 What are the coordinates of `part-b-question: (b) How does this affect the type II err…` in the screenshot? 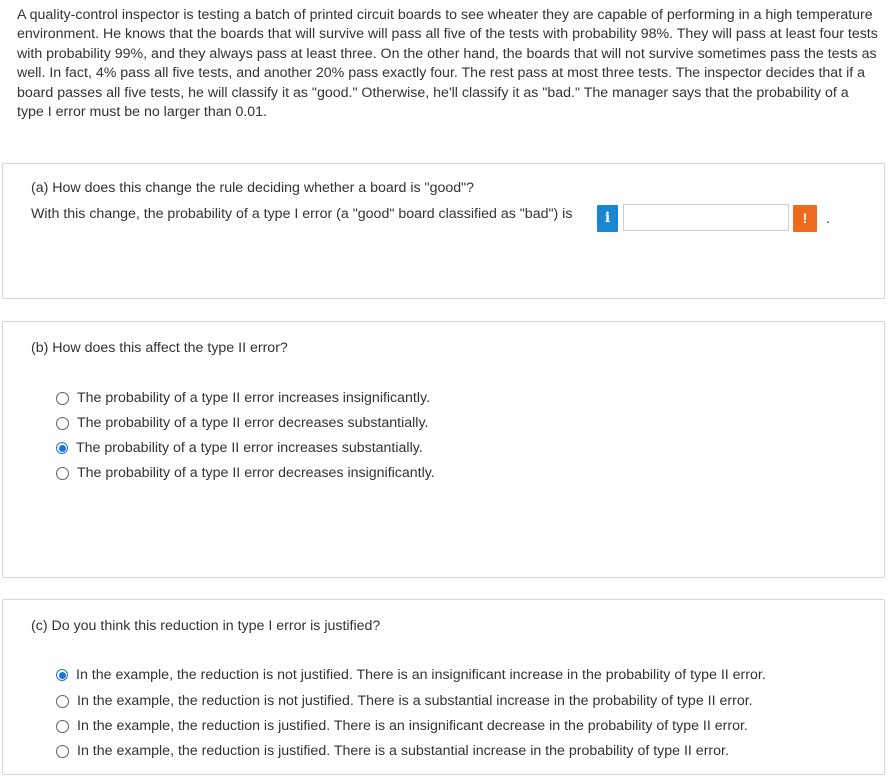 It's located at (159, 348).